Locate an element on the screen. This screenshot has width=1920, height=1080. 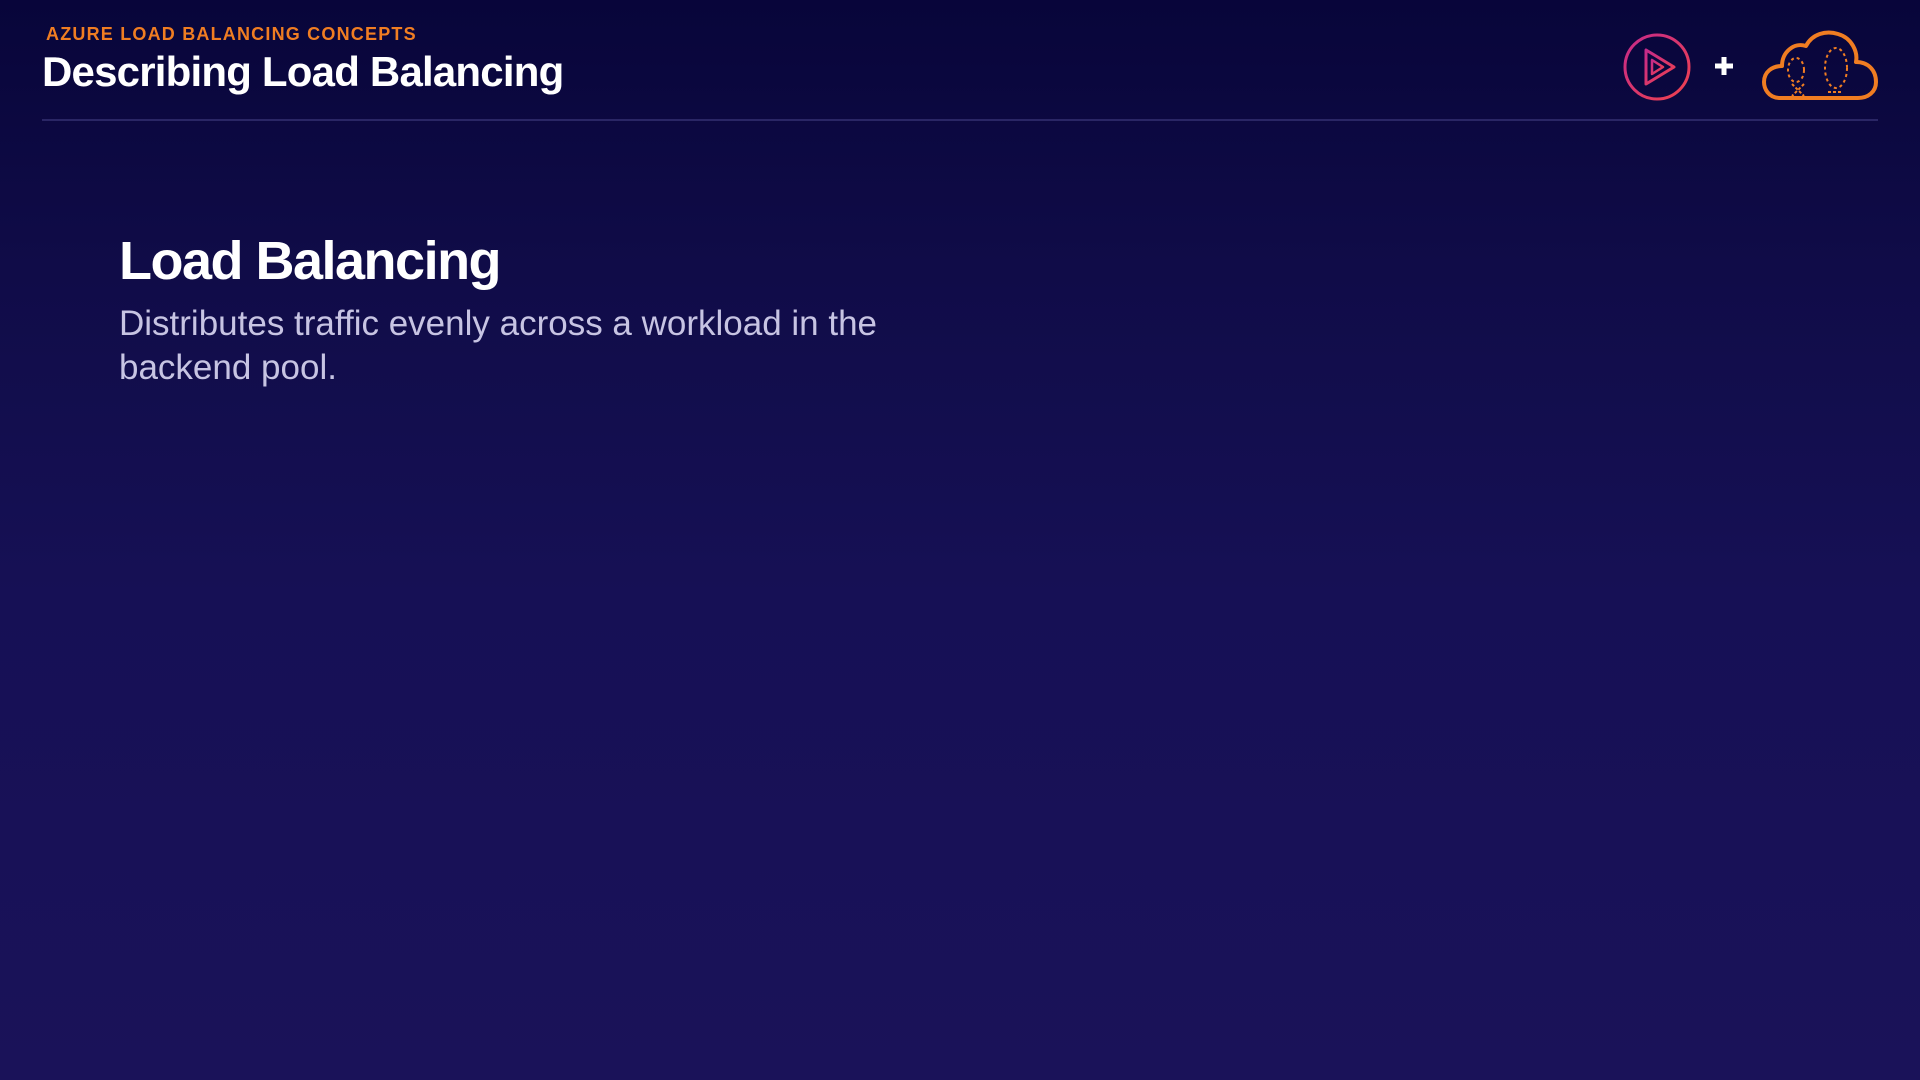
plus-icon is located at coordinates (1724, 66).